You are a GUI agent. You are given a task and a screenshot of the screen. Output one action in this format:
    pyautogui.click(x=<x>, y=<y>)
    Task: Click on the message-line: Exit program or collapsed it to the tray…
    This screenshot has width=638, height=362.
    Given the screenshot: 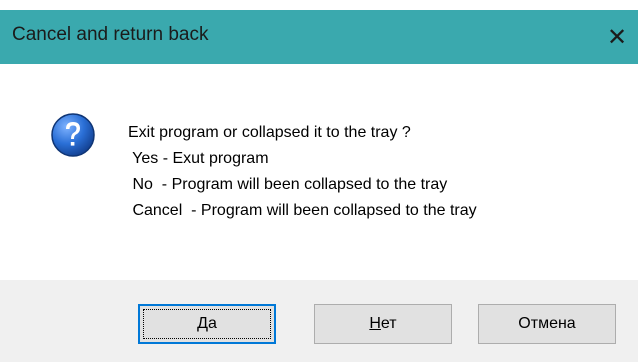 What is the action you would take?
    pyautogui.click(x=269, y=132)
    